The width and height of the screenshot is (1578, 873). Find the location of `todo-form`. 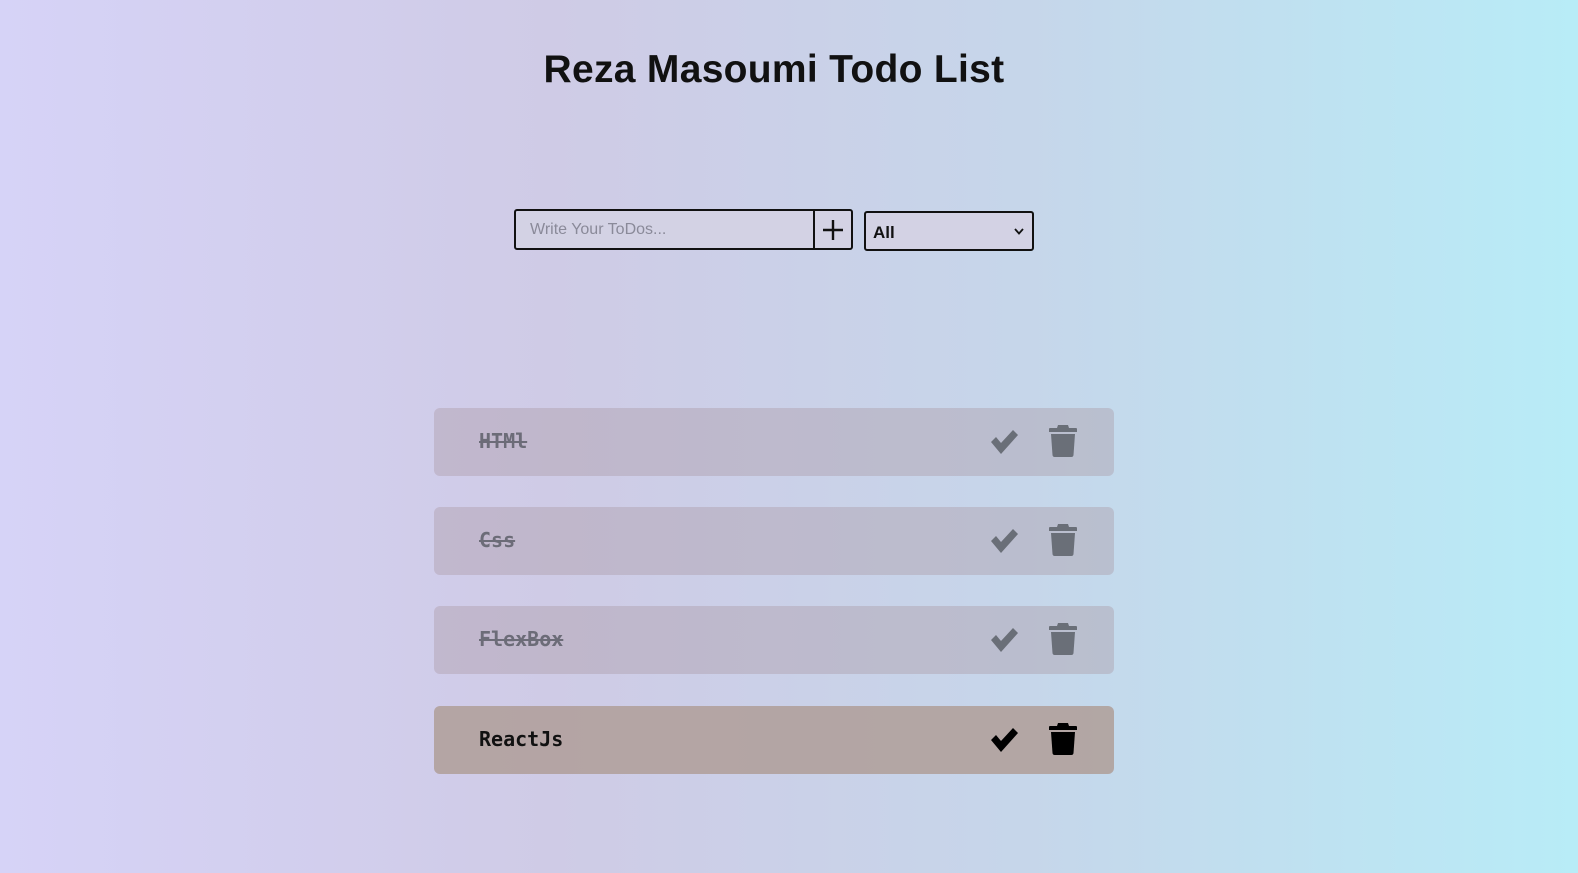

todo-form is located at coordinates (683, 229).